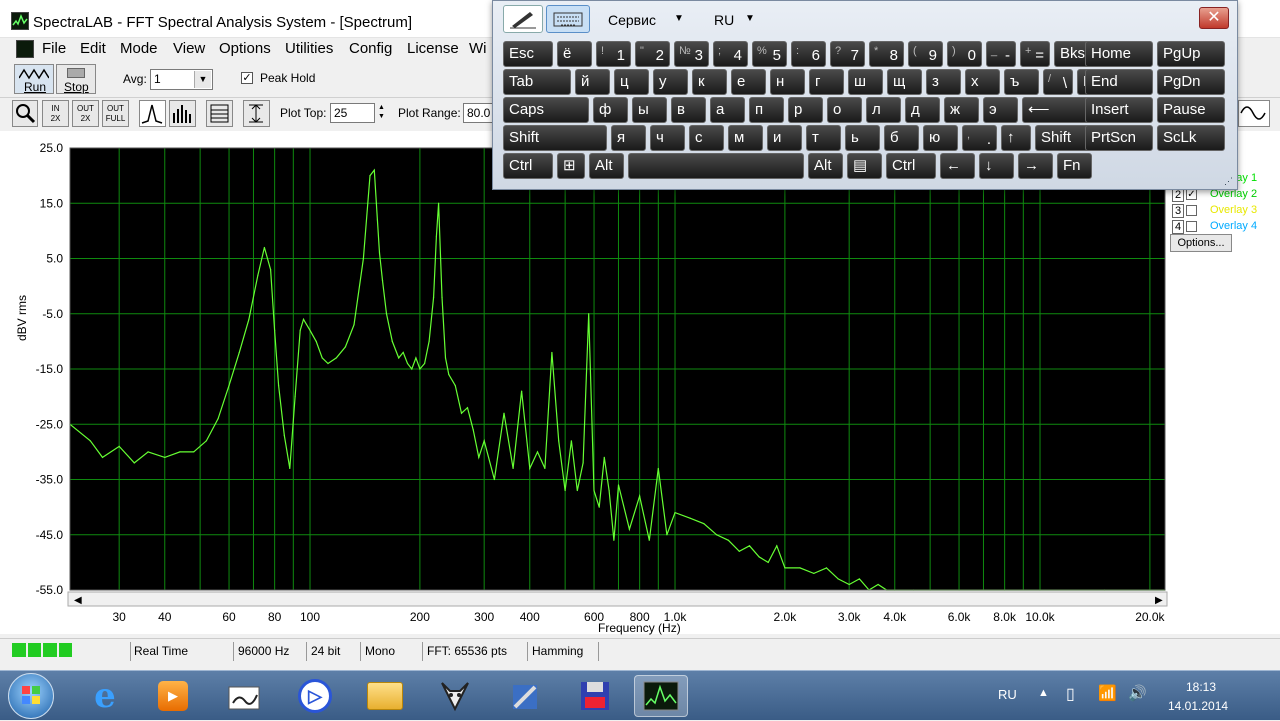 The height and width of the screenshot is (721, 1280). What do you see at coordinates (670, 82) in the screenshot?
I see `key-у: у` at bounding box center [670, 82].